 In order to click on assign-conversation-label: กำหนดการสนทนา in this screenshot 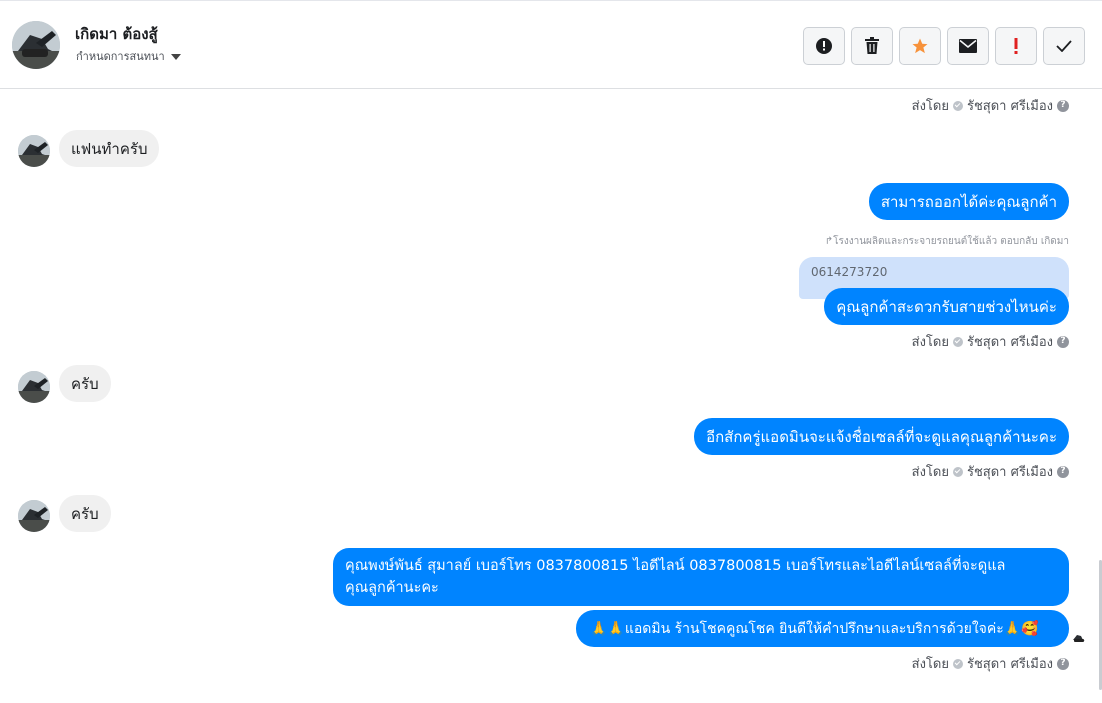, I will do `click(120, 56)`.